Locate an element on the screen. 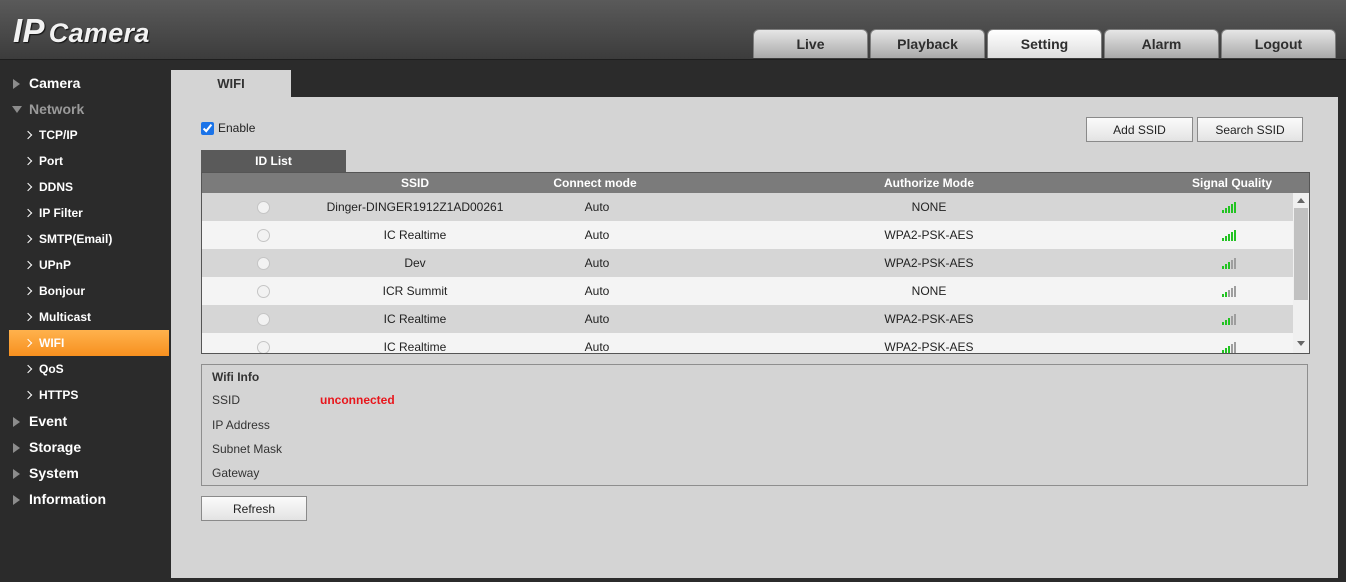 This screenshot has height=582, width=1346. table-row: Dev Auto WPA2-PSK-AES is located at coordinates (747, 263).